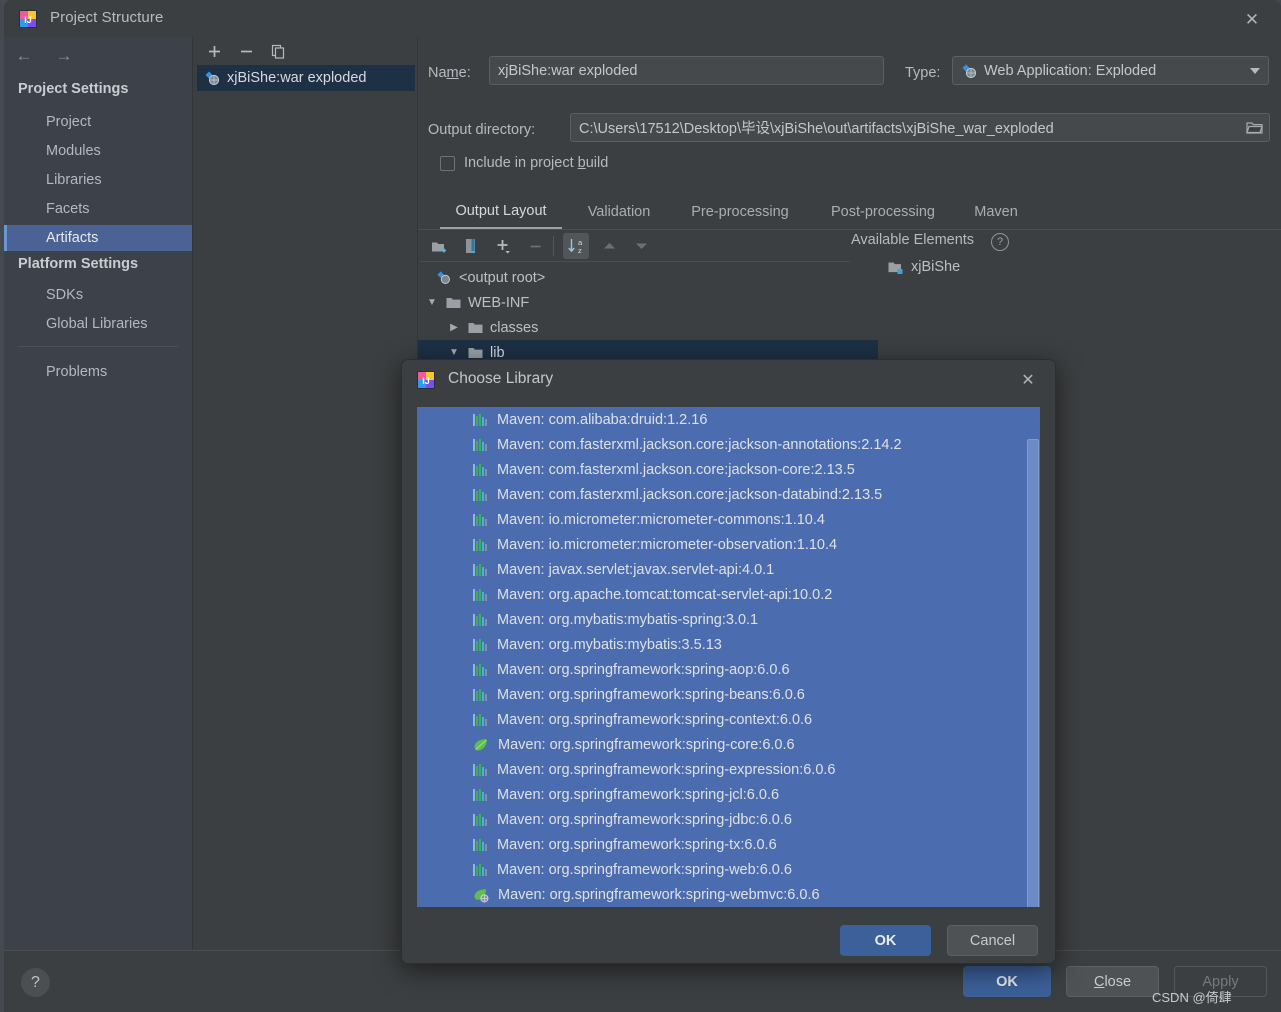 Image resolution: width=1281 pixels, height=1012 pixels. Describe the element at coordinates (996, 212) in the screenshot. I see `tab-maven: Maven` at that location.